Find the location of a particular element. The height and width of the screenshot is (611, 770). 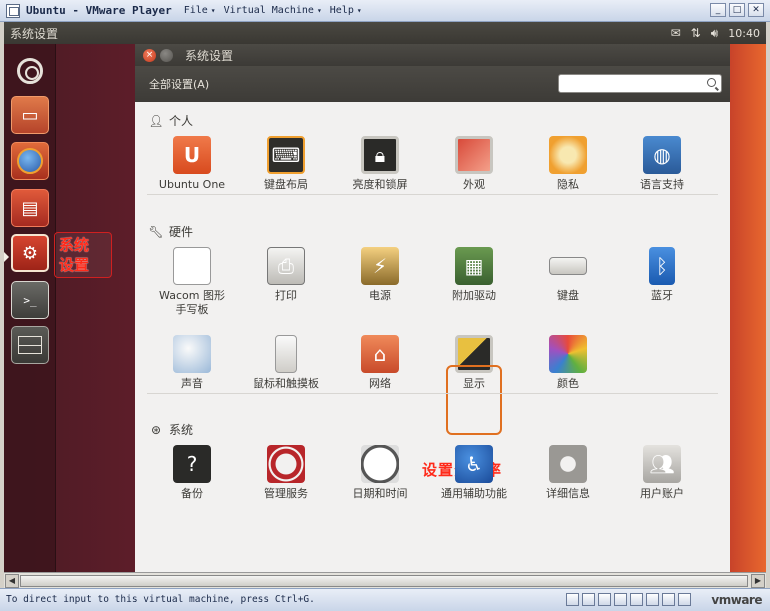

display-highlight-annotation is located at coordinates (474, 400).